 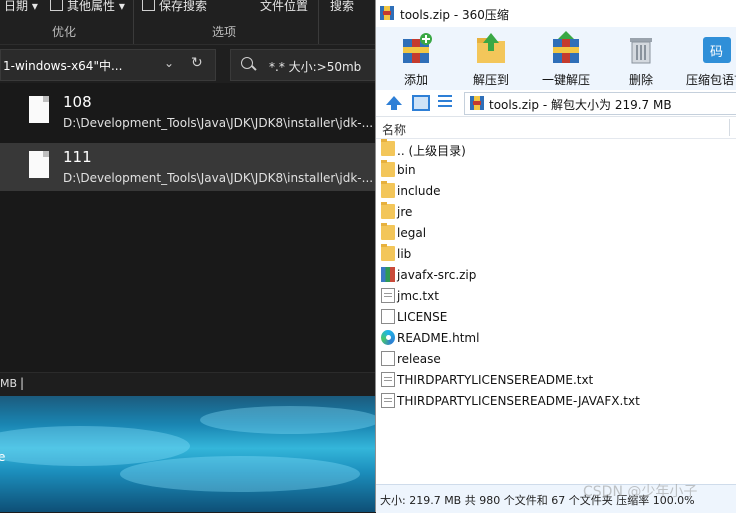 What do you see at coordinates (224, 32) in the screenshot?
I see `ribbon-group-options: 选项` at bounding box center [224, 32].